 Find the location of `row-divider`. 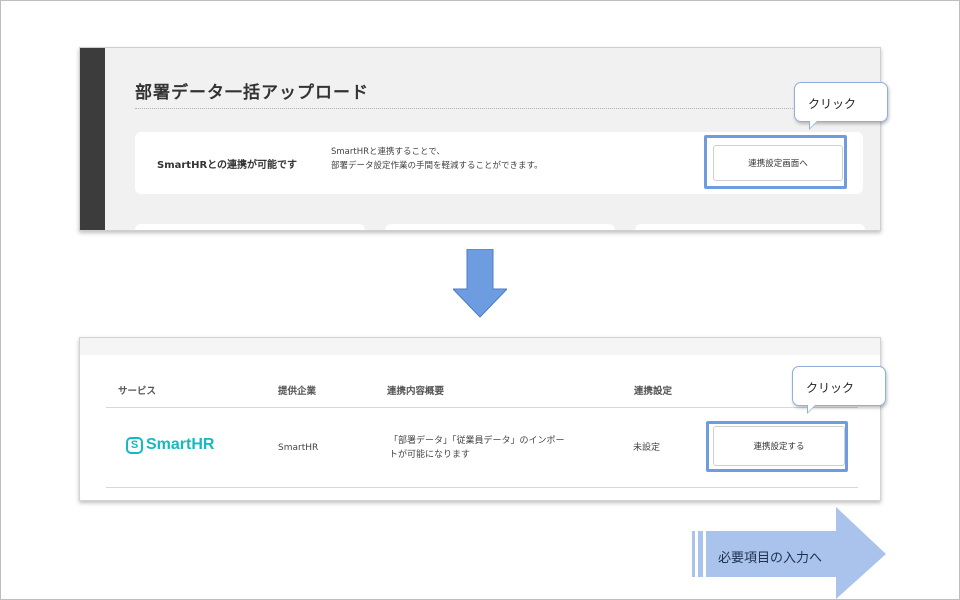

row-divider is located at coordinates (482, 487).